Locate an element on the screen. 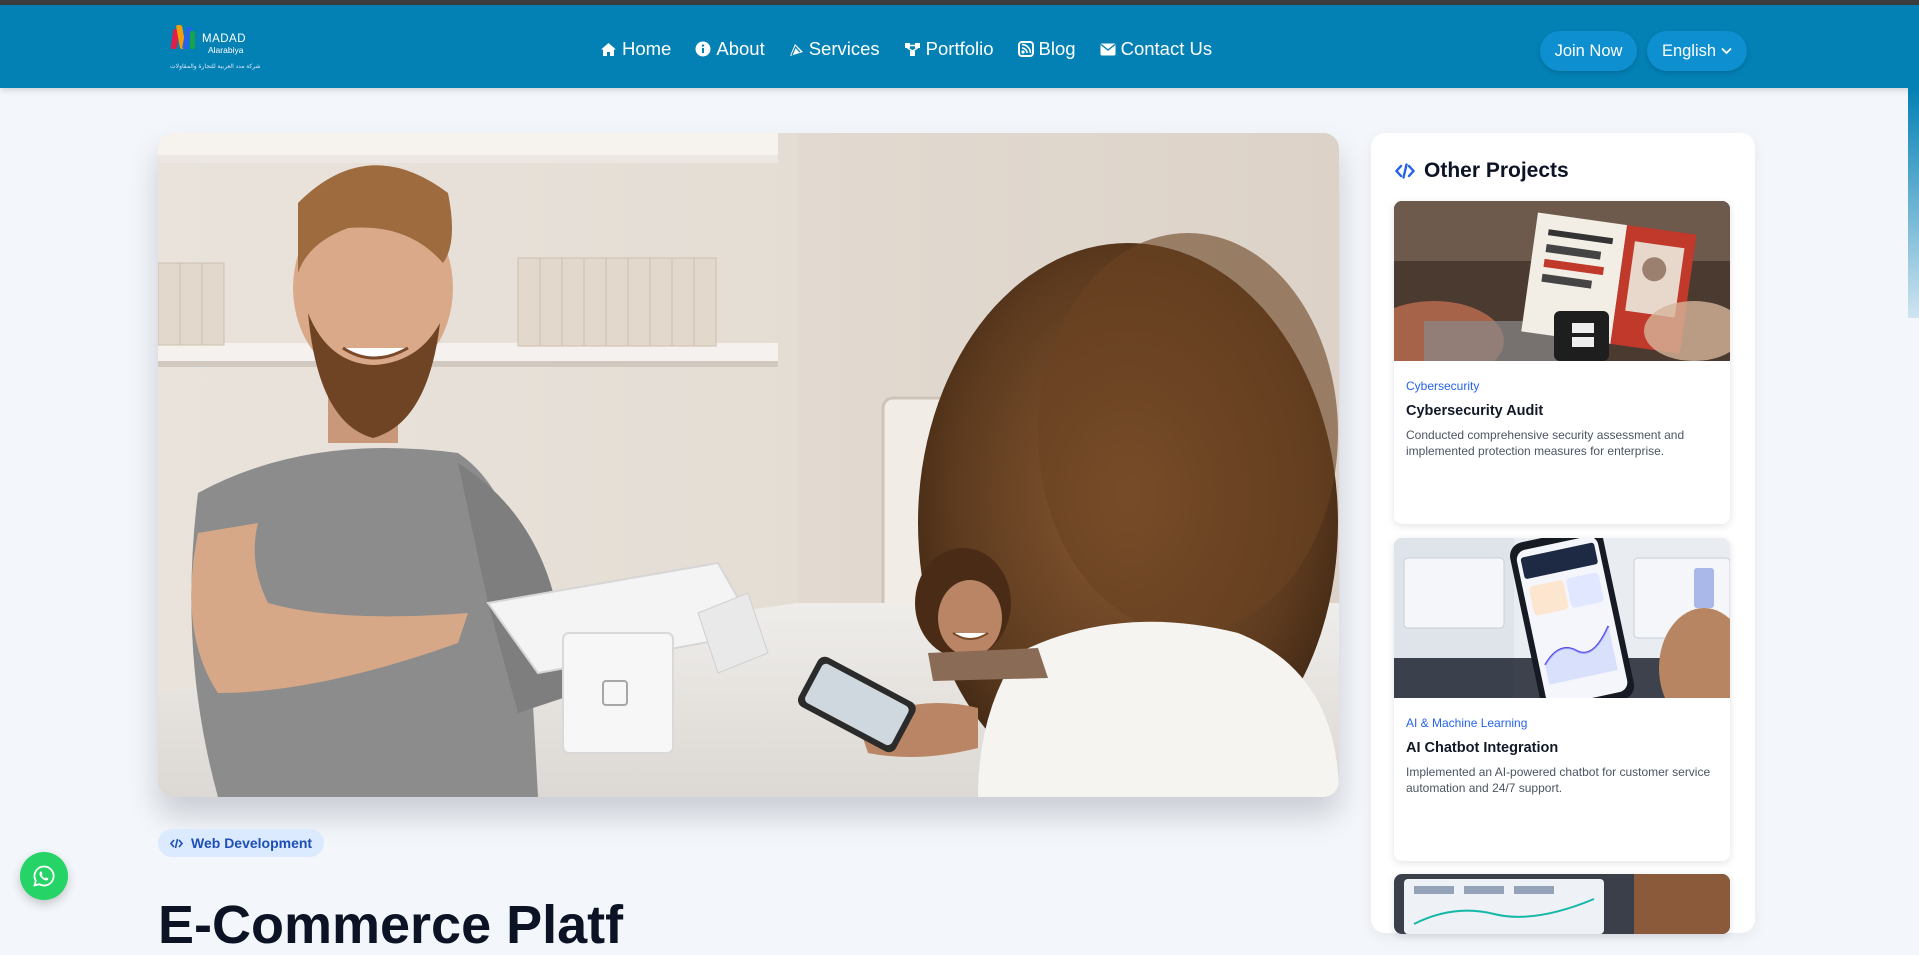 This screenshot has width=1919, height=955. nav-portfolio-label: Portfolio is located at coordinates (959, 48).